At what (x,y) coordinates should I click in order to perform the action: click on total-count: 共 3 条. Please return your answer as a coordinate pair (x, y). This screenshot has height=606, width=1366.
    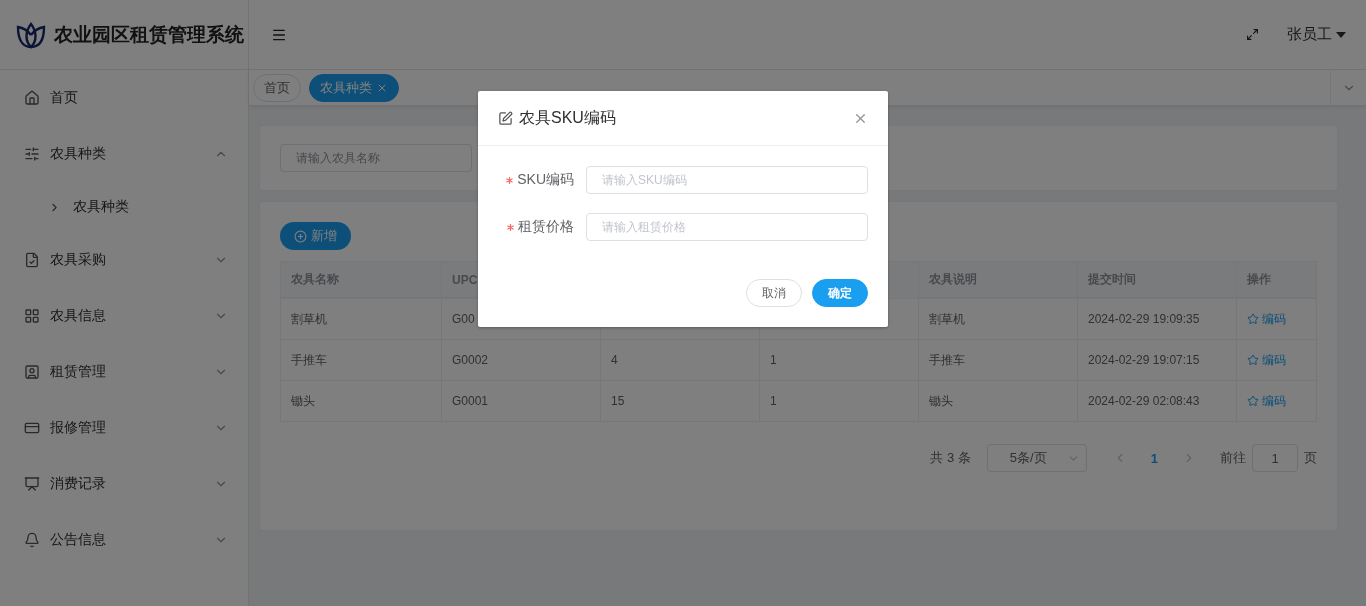
    Looking at the image, I should click on (950, 458).